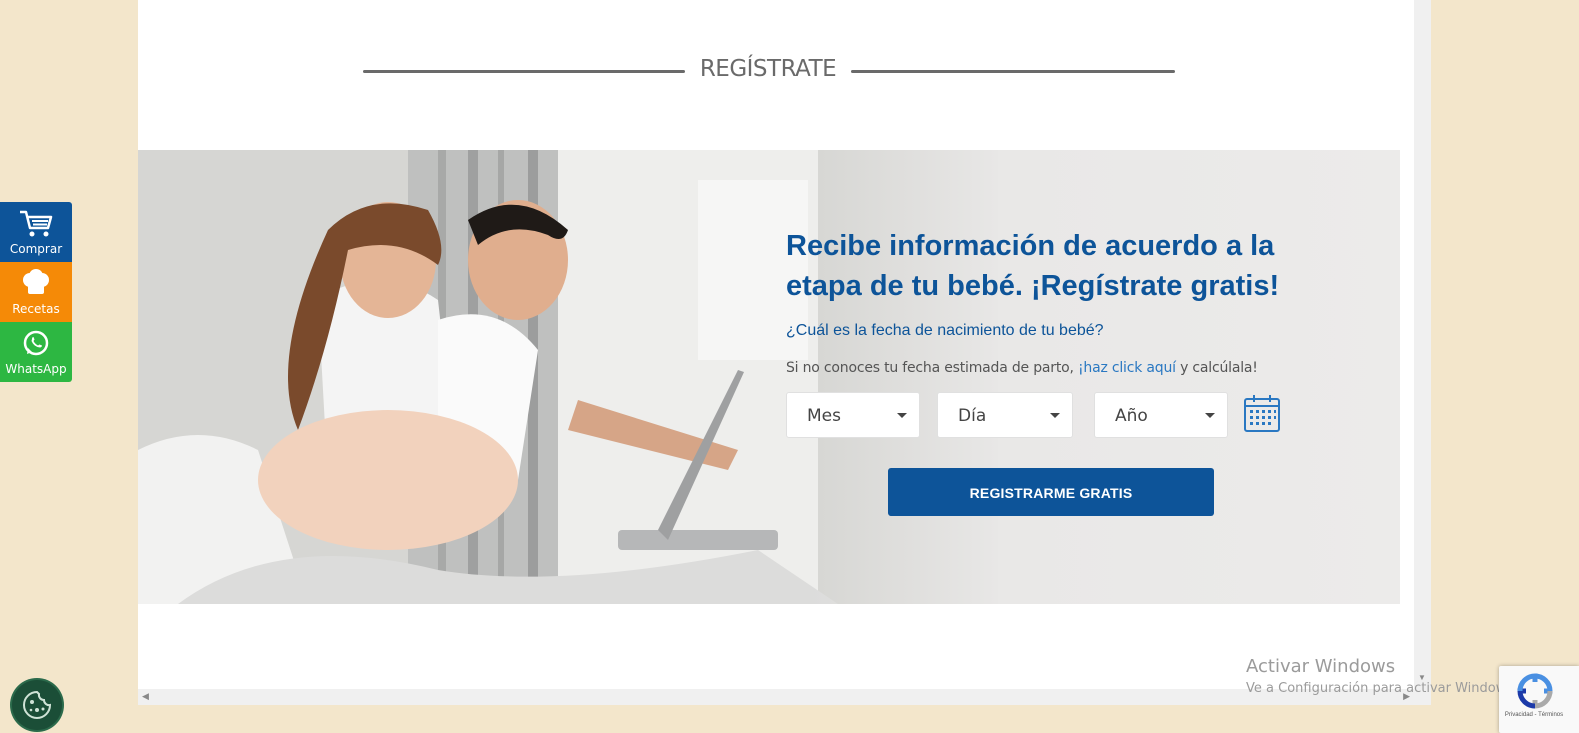 Image resolution: width=1579 pixels, height=733 pixels. I want to click on month-select: Mes, so click(853, 415).